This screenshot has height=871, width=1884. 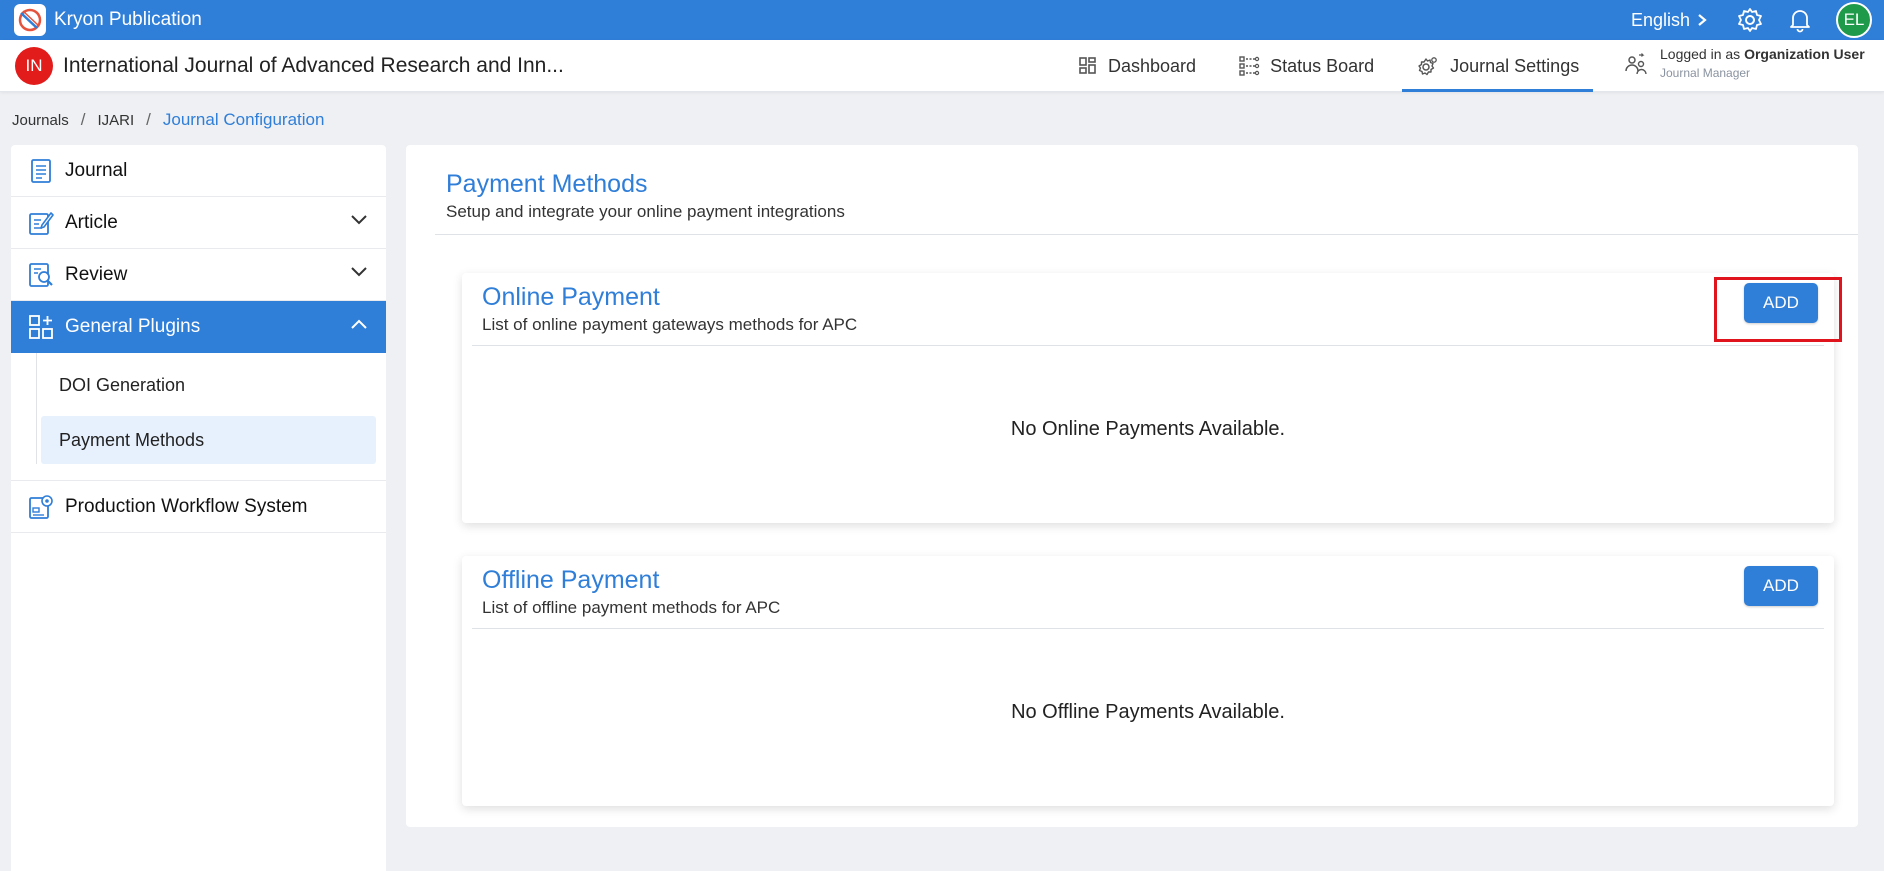 What do you see at coordinates (1700, 54) in the screenshot?
I see `logged-in-prefix: Logged in as` at bounding box center [1700, 54].